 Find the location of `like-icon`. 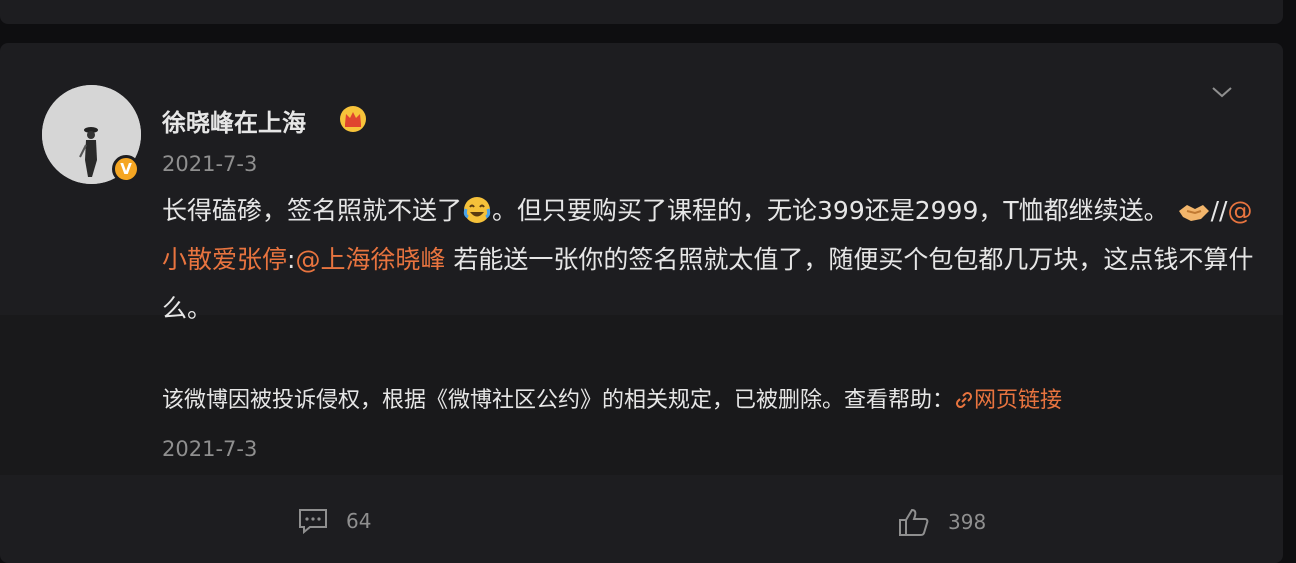

like-icon is located at coordinates (914, 522).